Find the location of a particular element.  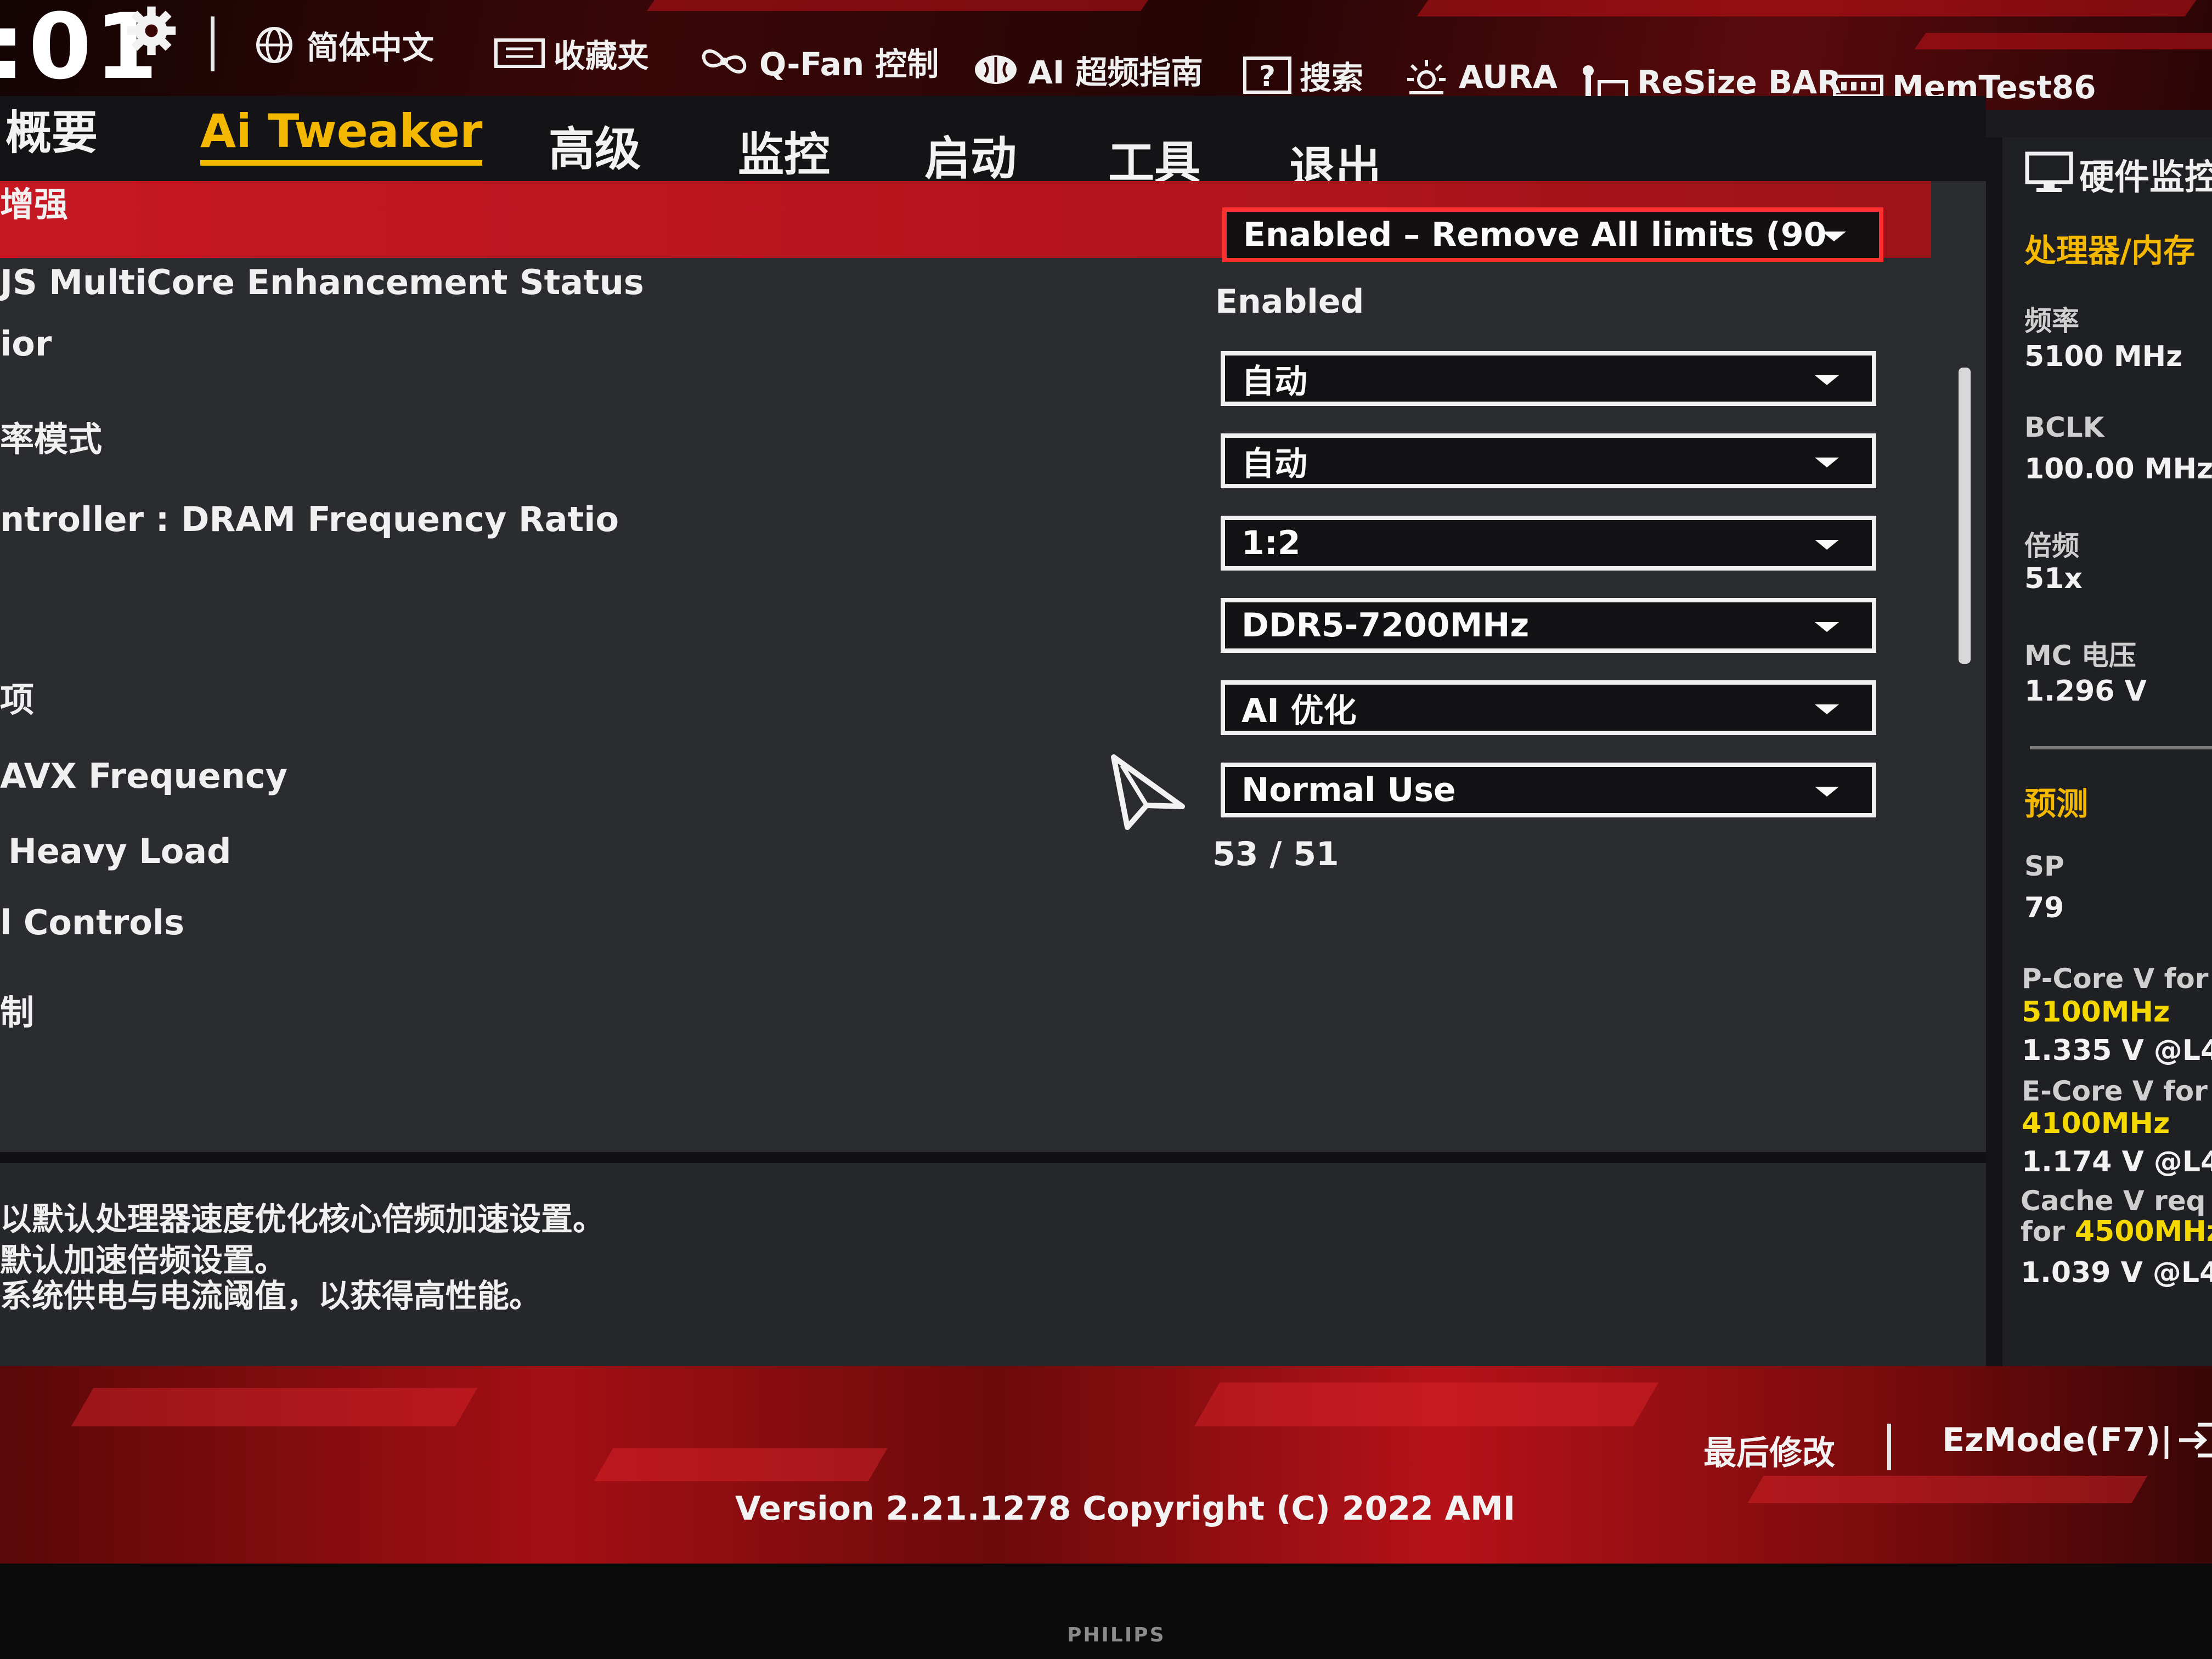

qfan-button: Q-Fan 控制 is located at coordinates (818, 61).